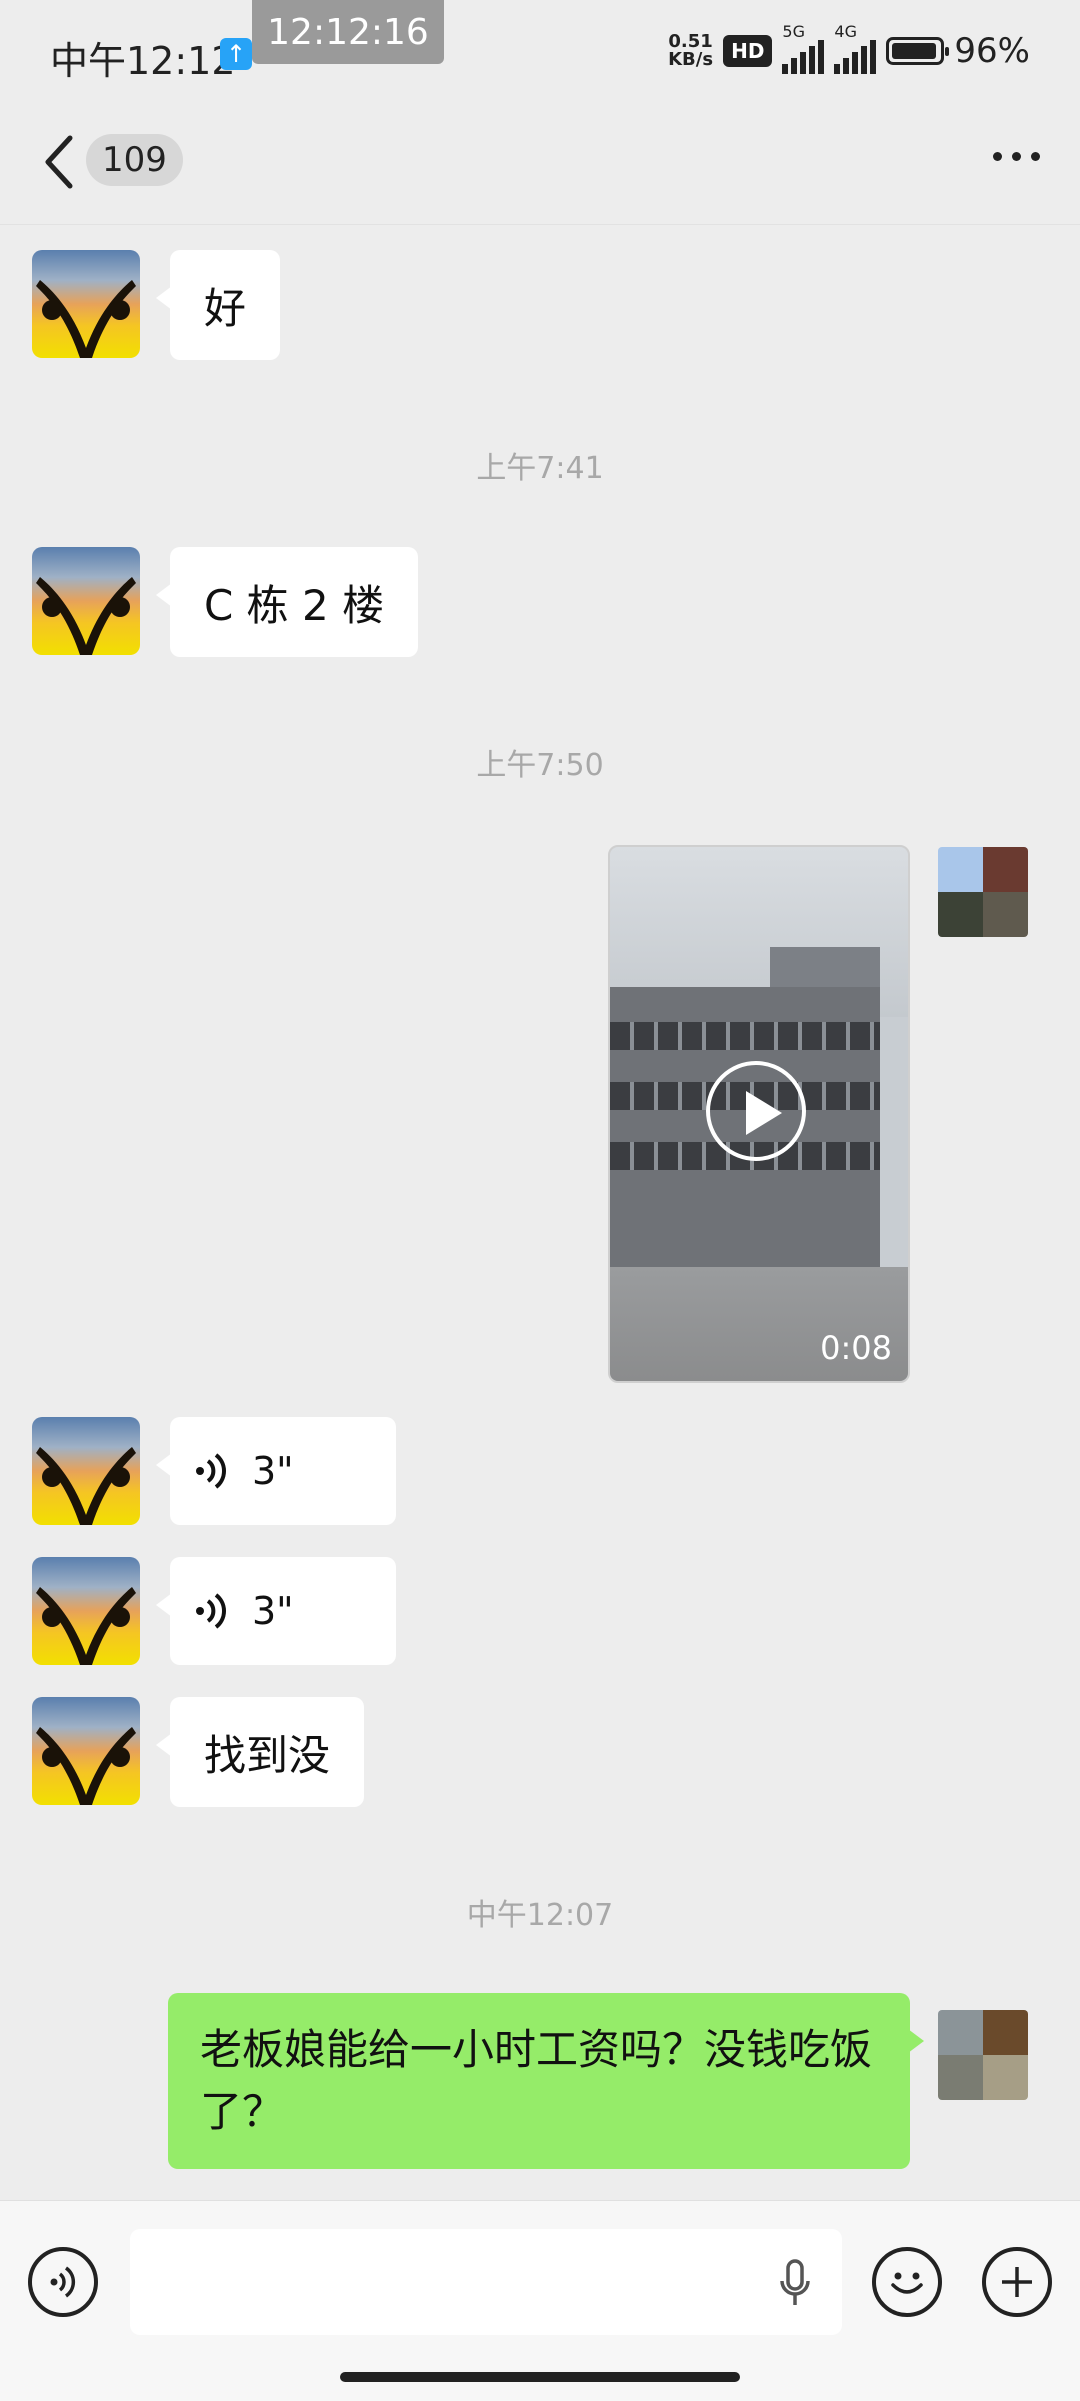 This screenshot has width=1080, height=2401. What do you see at coordinates (267, 1755) in the screenshot?
I see `message-text: 找到没` at bounding box center [267, 1755].